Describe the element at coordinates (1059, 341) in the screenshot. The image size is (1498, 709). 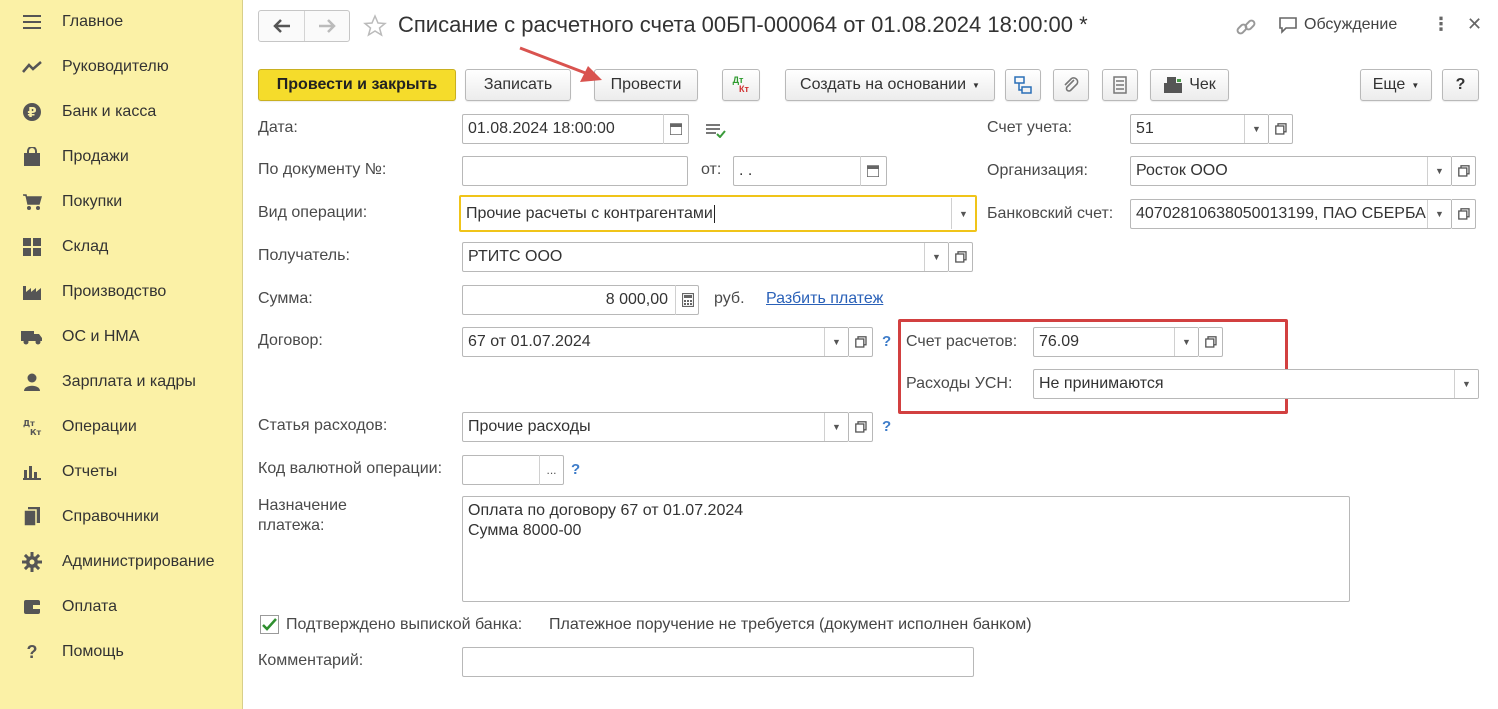
I see `settlement-account-value: 76.09` at that location.